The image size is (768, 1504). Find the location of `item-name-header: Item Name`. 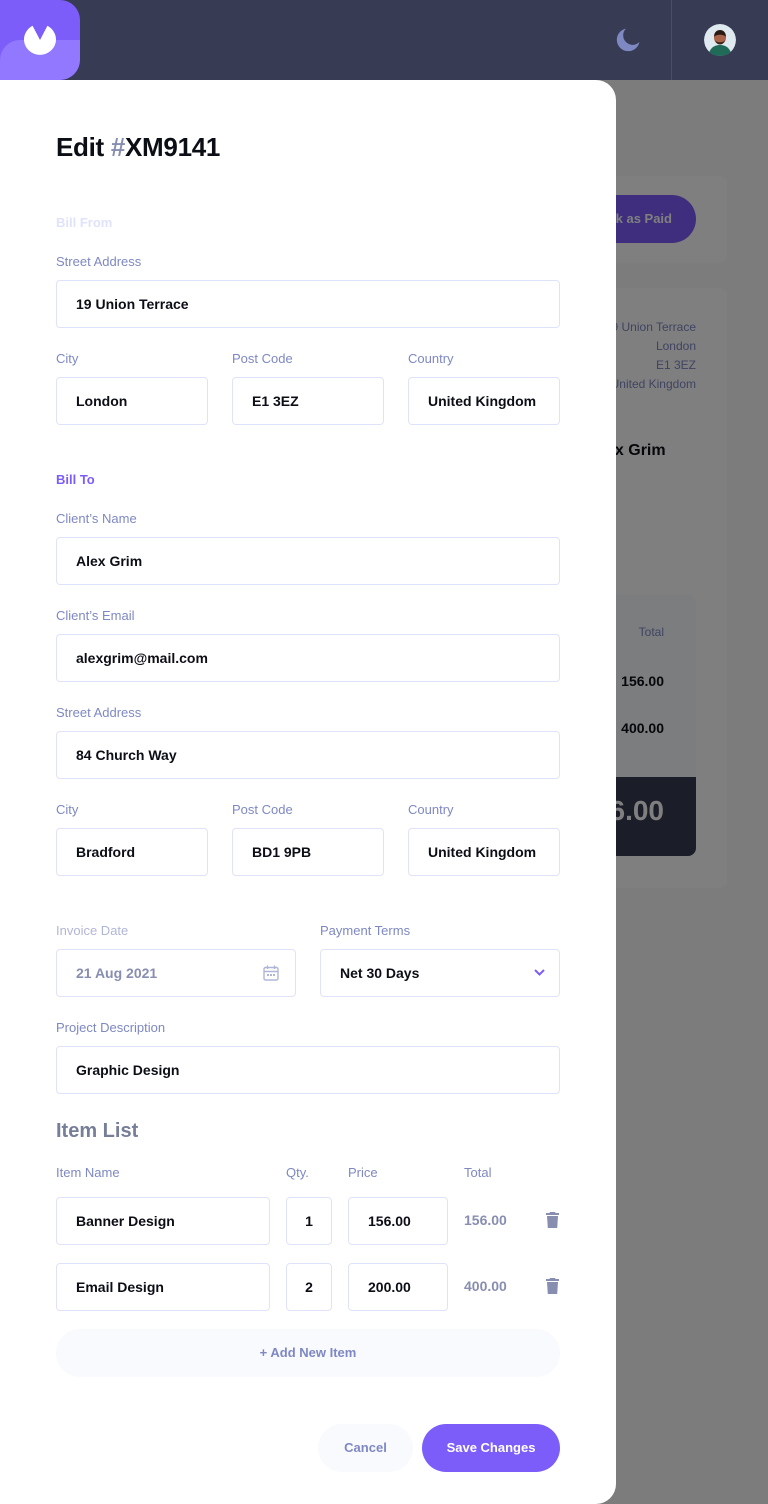

item-name-header: Item Name is located at coordinates (88, 1172).